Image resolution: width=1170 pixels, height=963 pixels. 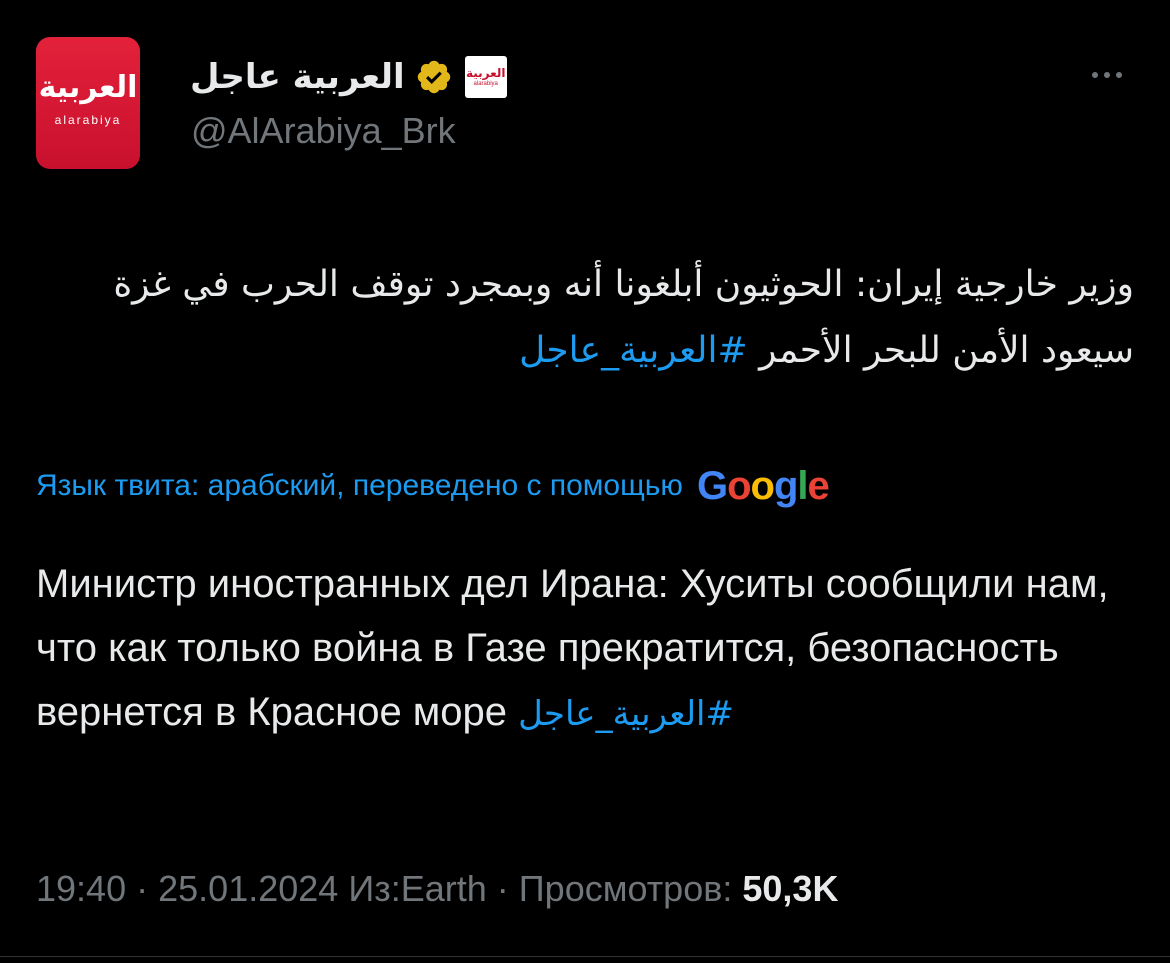 What do you see at coordinates (763, 486) in the screenshot?
I see `google-logo: Google` at bounding box center [763, 486].